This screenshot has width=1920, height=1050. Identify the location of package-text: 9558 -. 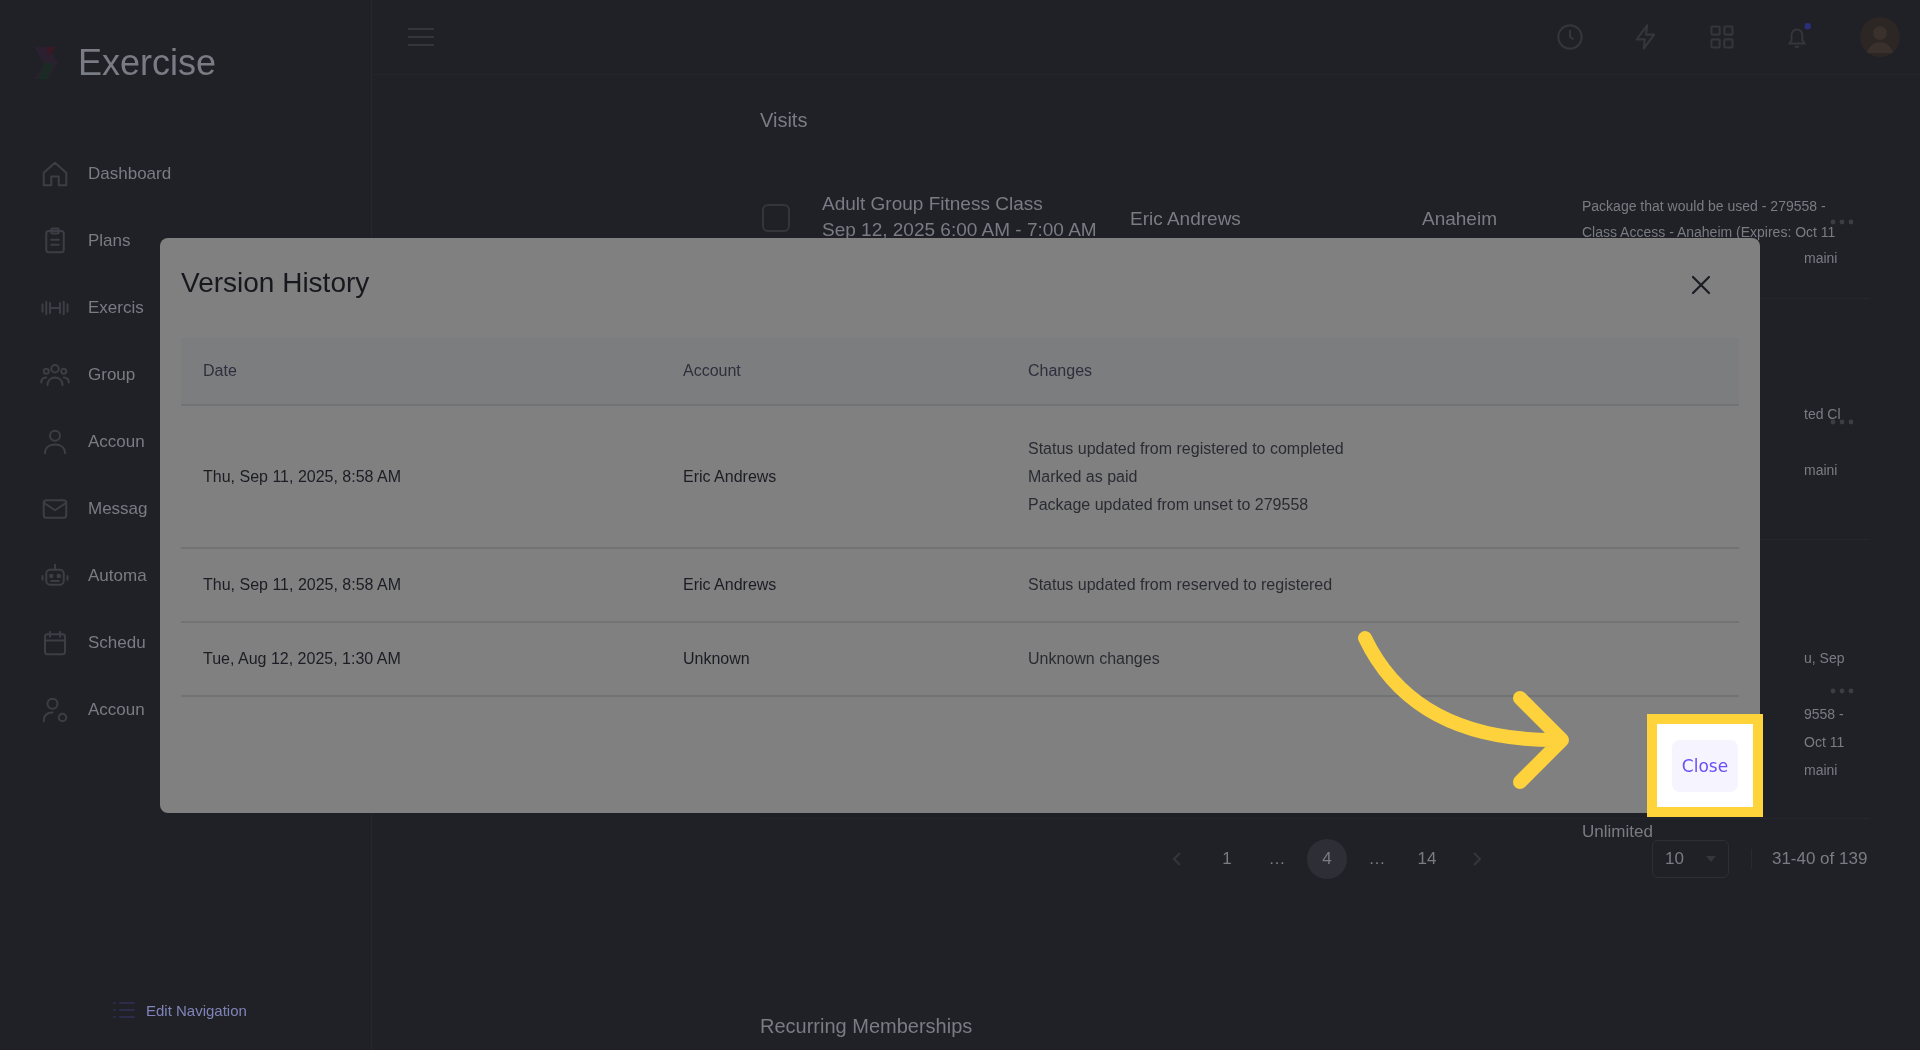
(1824, 714).